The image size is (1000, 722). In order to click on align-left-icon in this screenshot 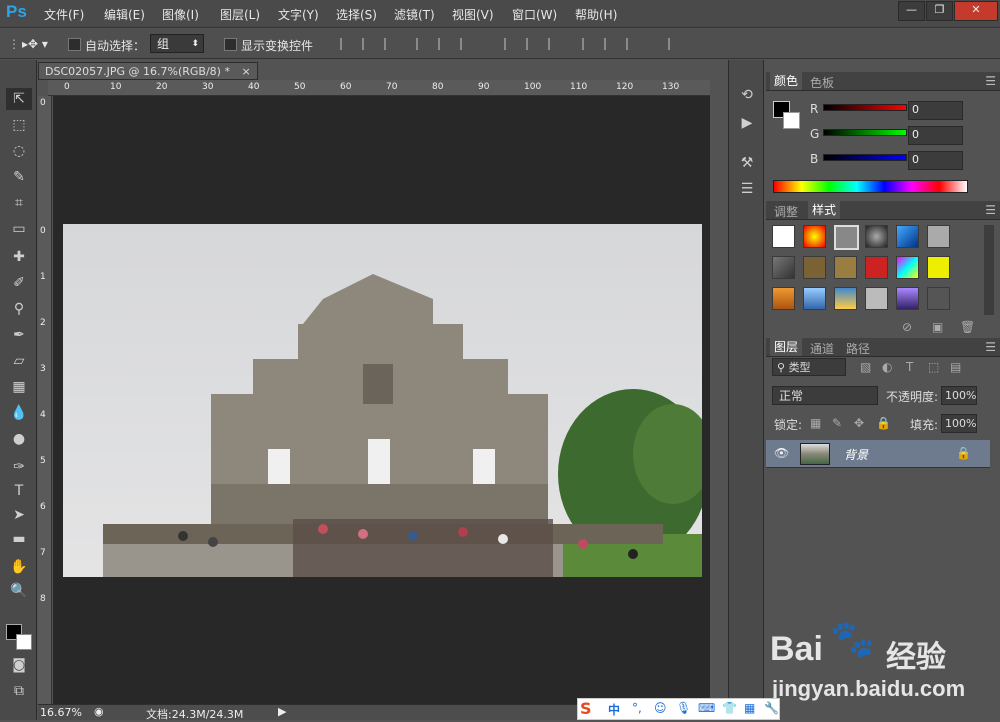, I will do `click(423, 44)`.